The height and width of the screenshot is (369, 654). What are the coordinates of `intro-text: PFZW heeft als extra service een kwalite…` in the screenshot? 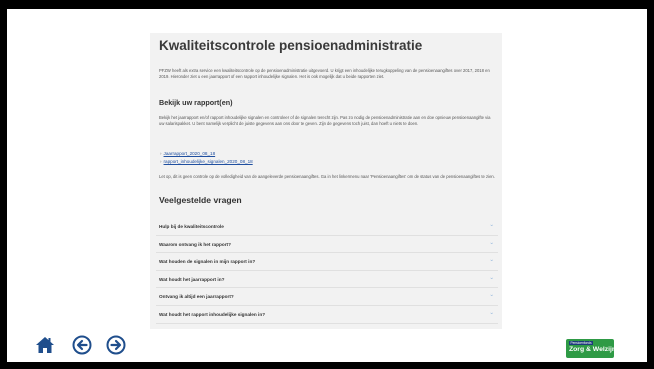 It's located at (324, 74).